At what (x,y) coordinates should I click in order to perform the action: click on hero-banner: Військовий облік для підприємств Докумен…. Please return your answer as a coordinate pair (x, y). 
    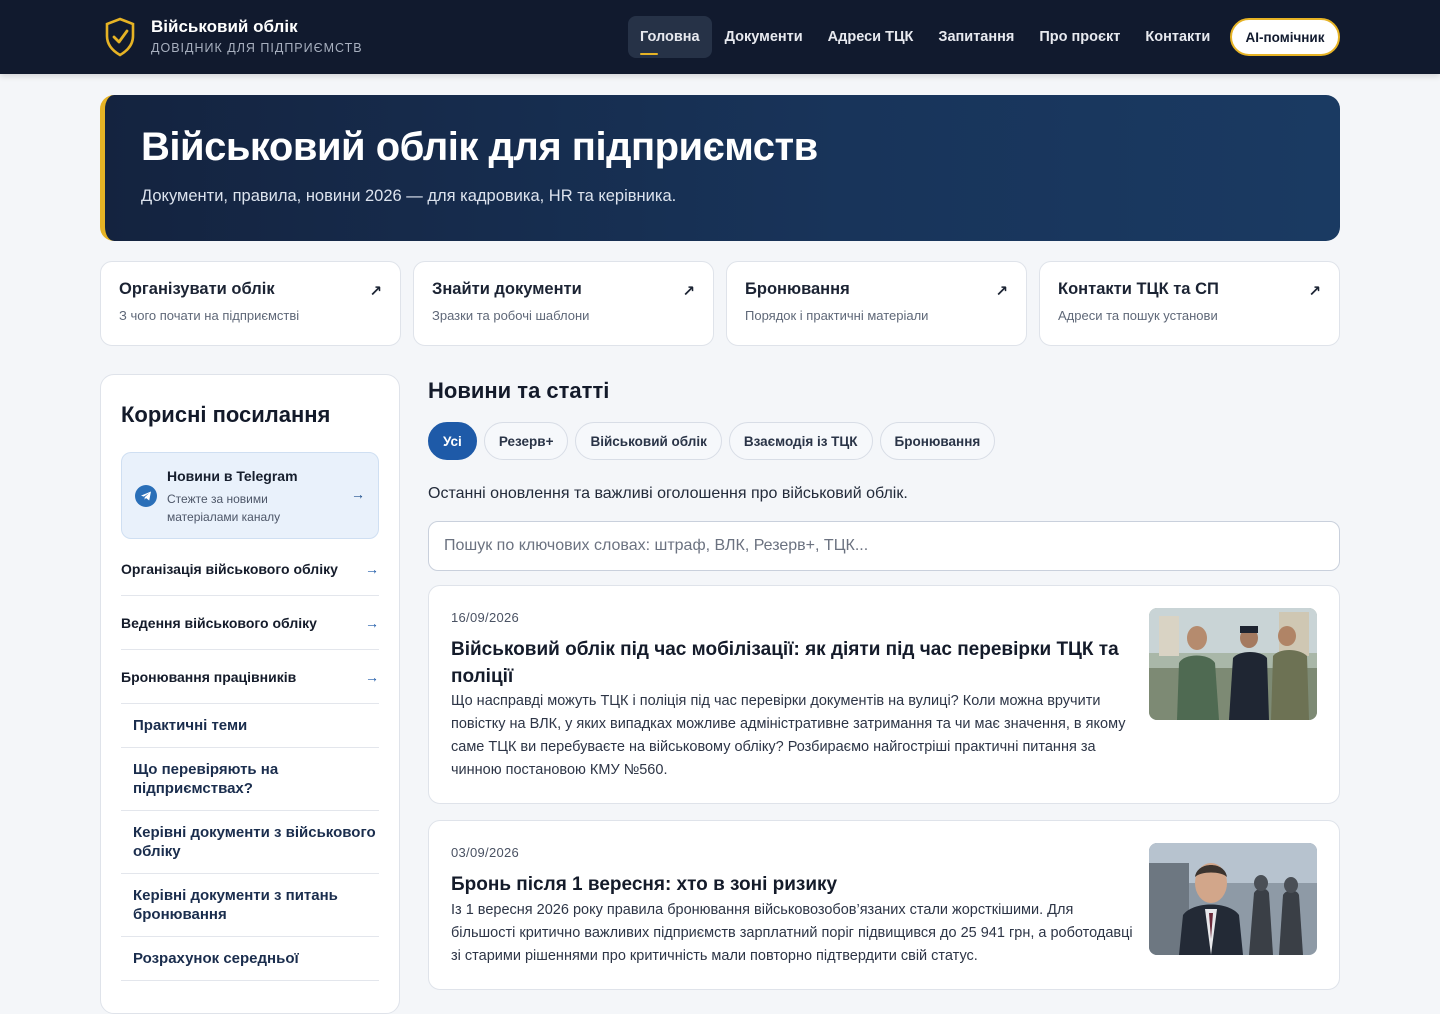
    Looking at the image, I should click on (720, 168).